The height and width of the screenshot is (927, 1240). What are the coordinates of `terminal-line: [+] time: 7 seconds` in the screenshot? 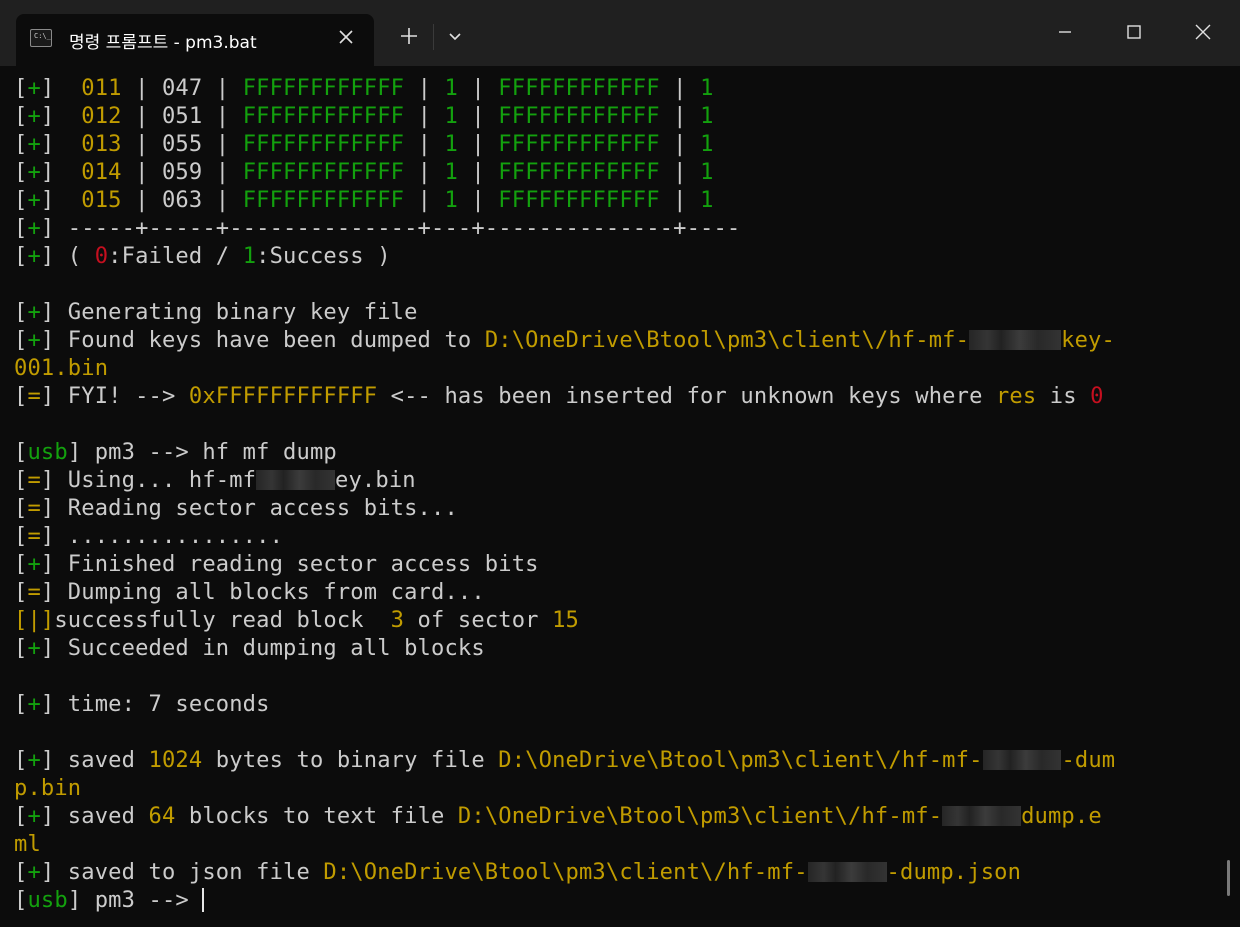 It's located at (614, 704).